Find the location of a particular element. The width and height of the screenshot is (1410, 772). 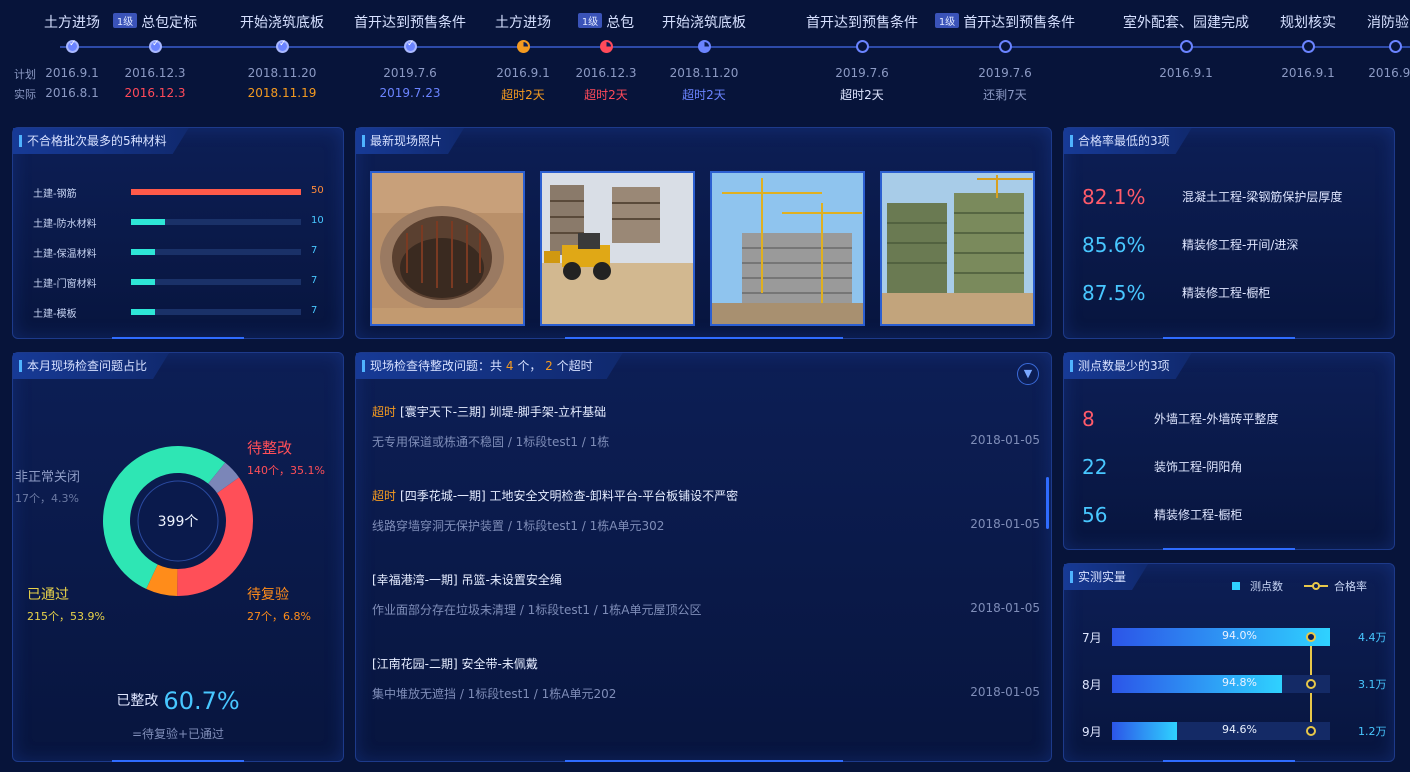

rank-text: 精装修工程-橱柜 is located at coordinates (1198, 515).